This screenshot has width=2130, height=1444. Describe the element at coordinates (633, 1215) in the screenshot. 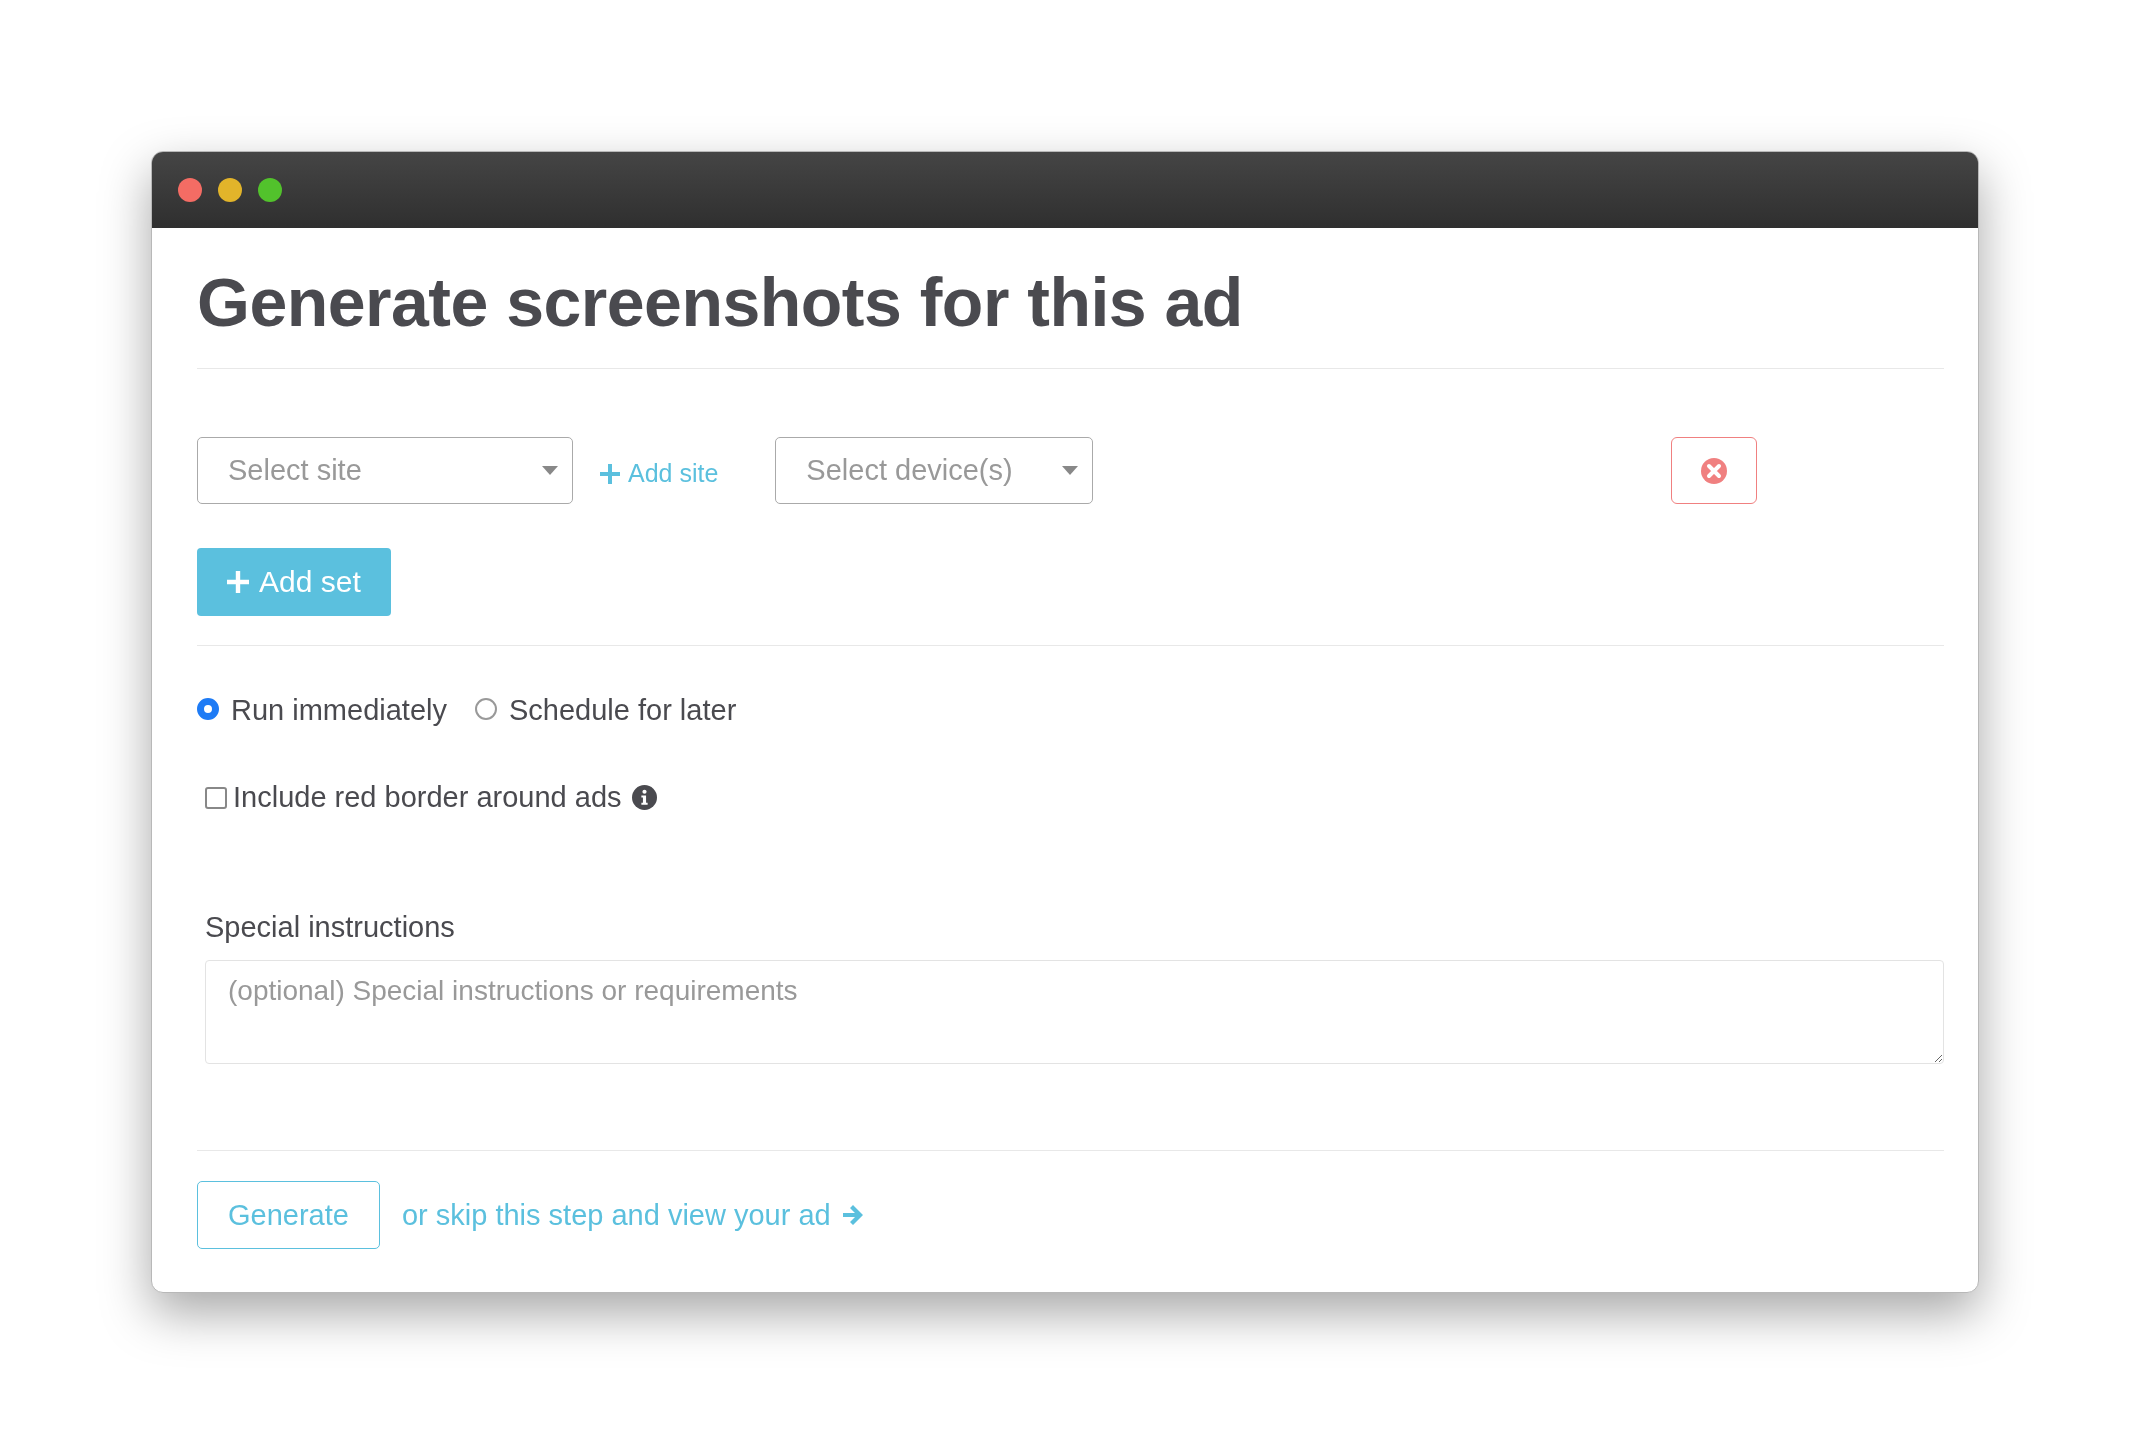

I see `skip-link: or skip this step and view your ad` at that location.